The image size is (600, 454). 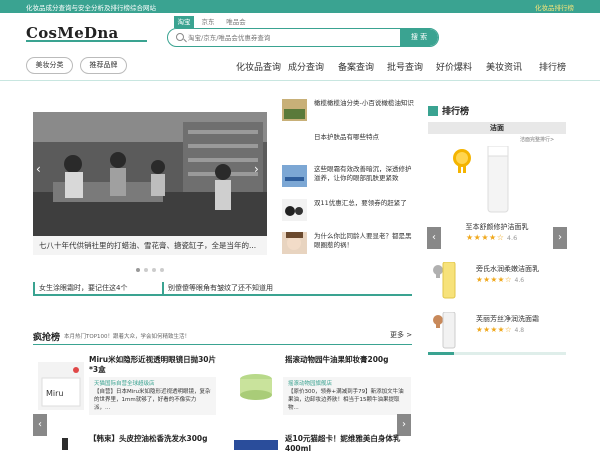 What do you see at coordinates (124, 384) in the screenshot?
I see `shop-name: 天猫国际自营全球超级店` at bounding box center [124, 384].